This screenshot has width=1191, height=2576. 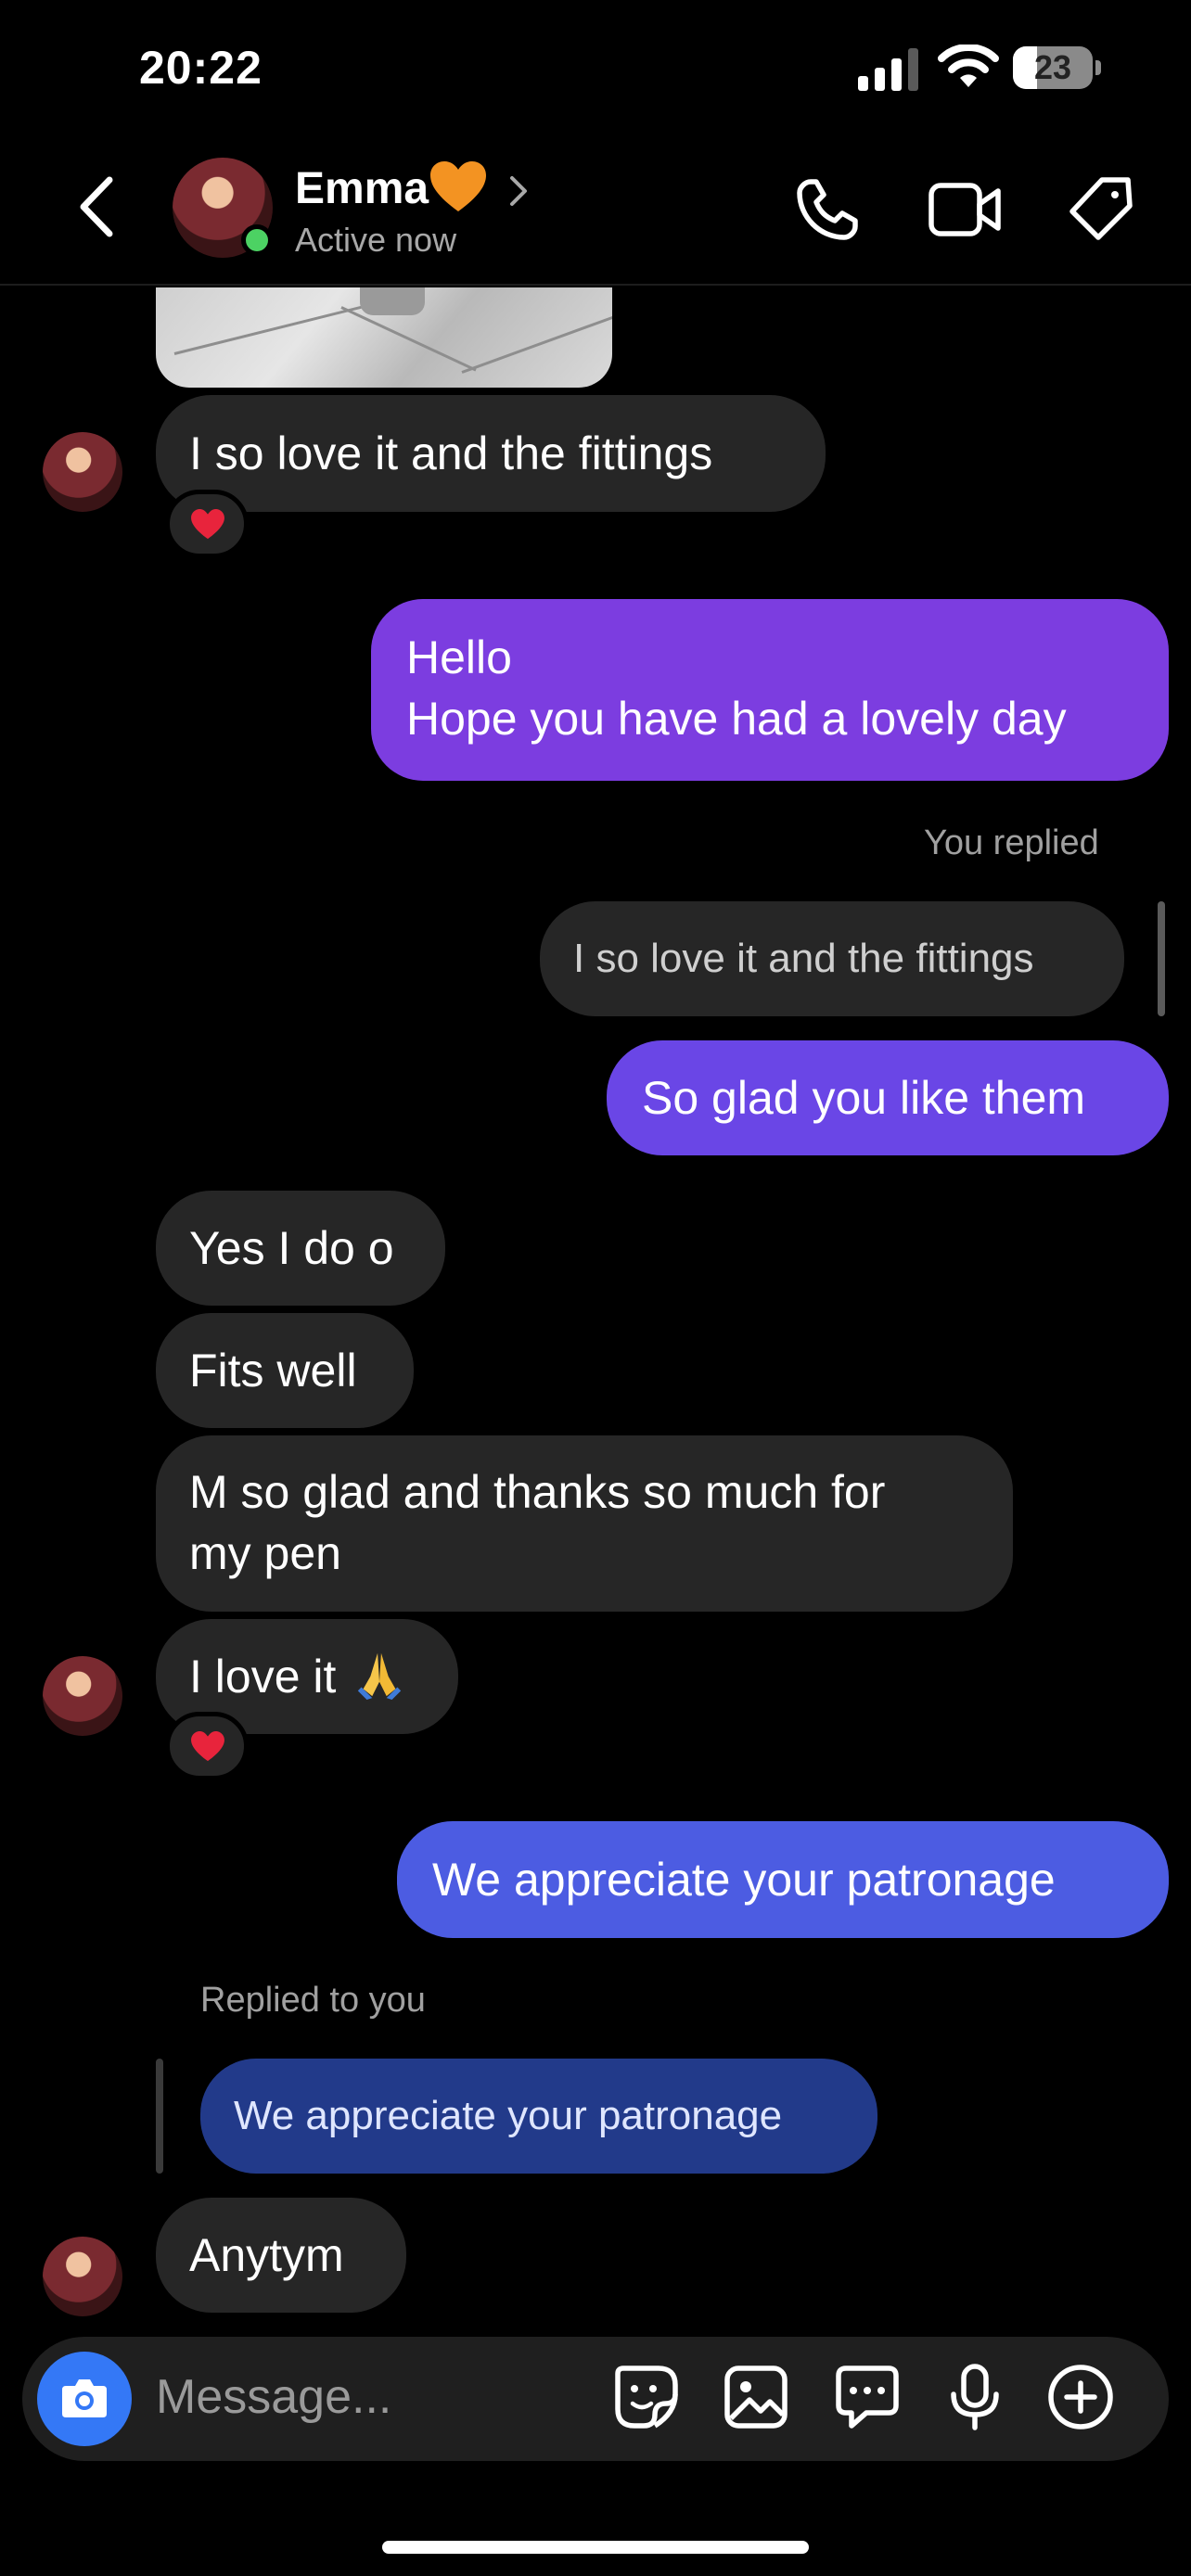 I want to click on status-time: 20:22, so click(x=201, y=68).